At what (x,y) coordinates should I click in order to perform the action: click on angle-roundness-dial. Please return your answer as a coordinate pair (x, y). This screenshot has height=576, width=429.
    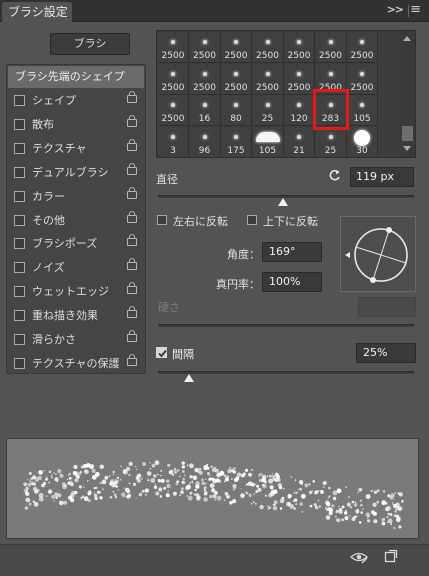
    Looking at the image, I should click on (378, 254).